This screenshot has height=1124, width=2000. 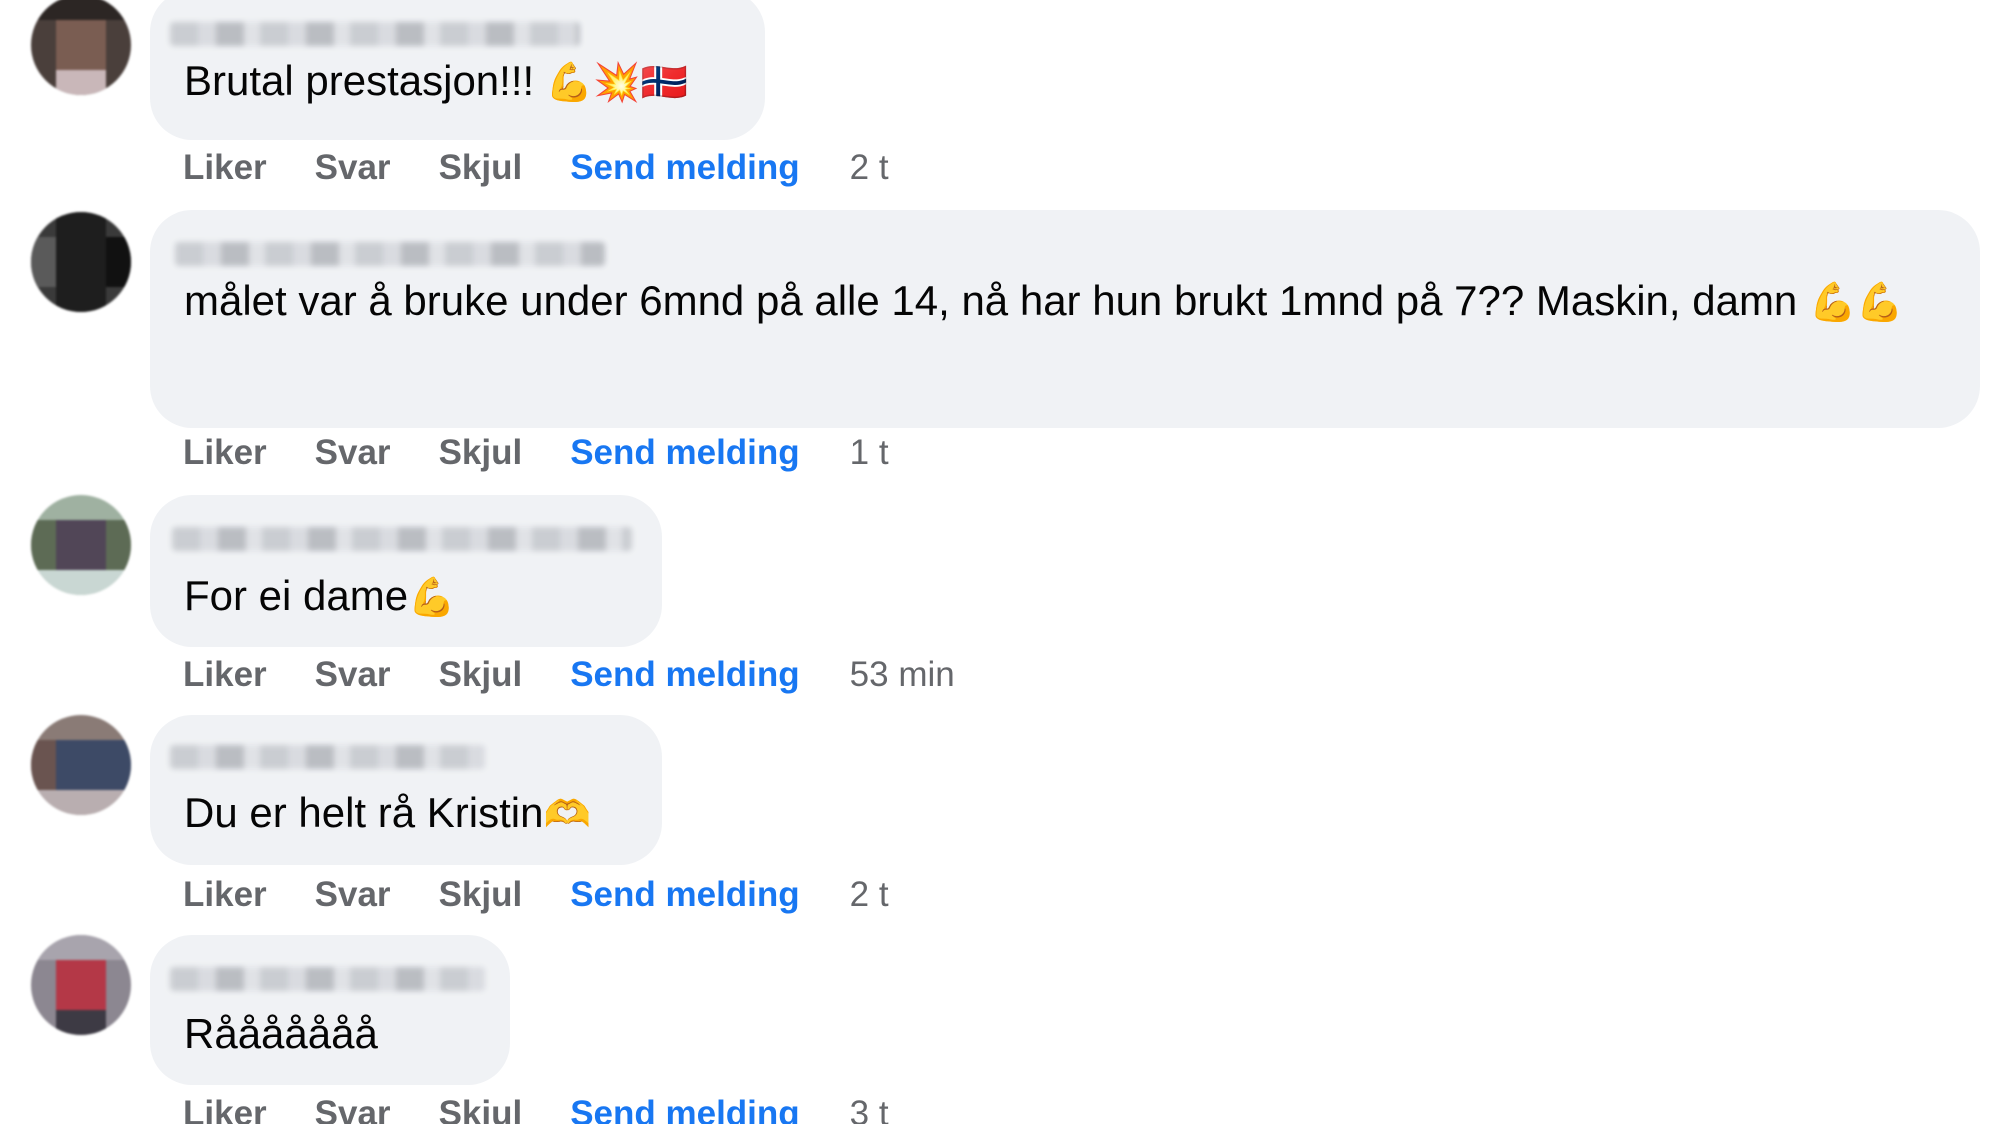 What do you see at coordinates (1856, 302) in the screenshot?
I see `emoji-flexed-biceps: 💪💪` at bounding box center [1856, 302].